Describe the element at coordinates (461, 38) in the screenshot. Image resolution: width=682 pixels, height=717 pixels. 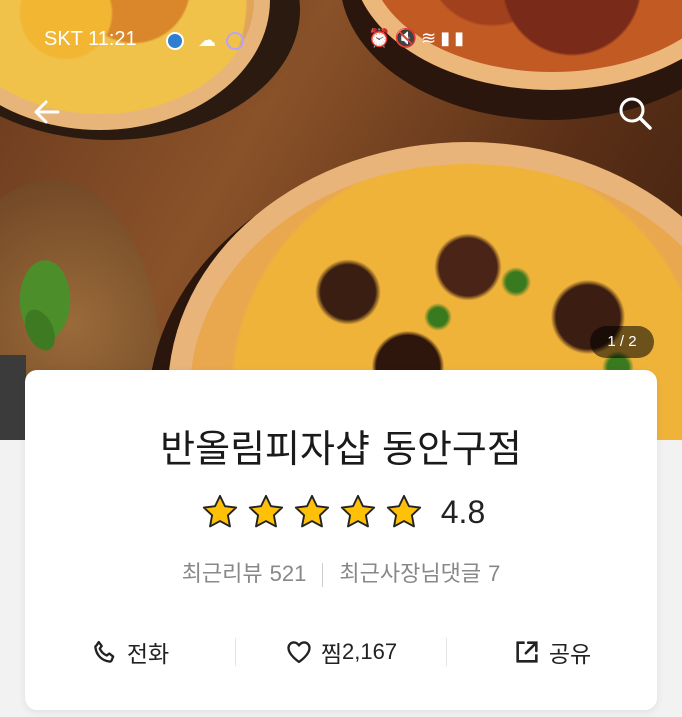
I see `battery-icon: ▮` at that location.